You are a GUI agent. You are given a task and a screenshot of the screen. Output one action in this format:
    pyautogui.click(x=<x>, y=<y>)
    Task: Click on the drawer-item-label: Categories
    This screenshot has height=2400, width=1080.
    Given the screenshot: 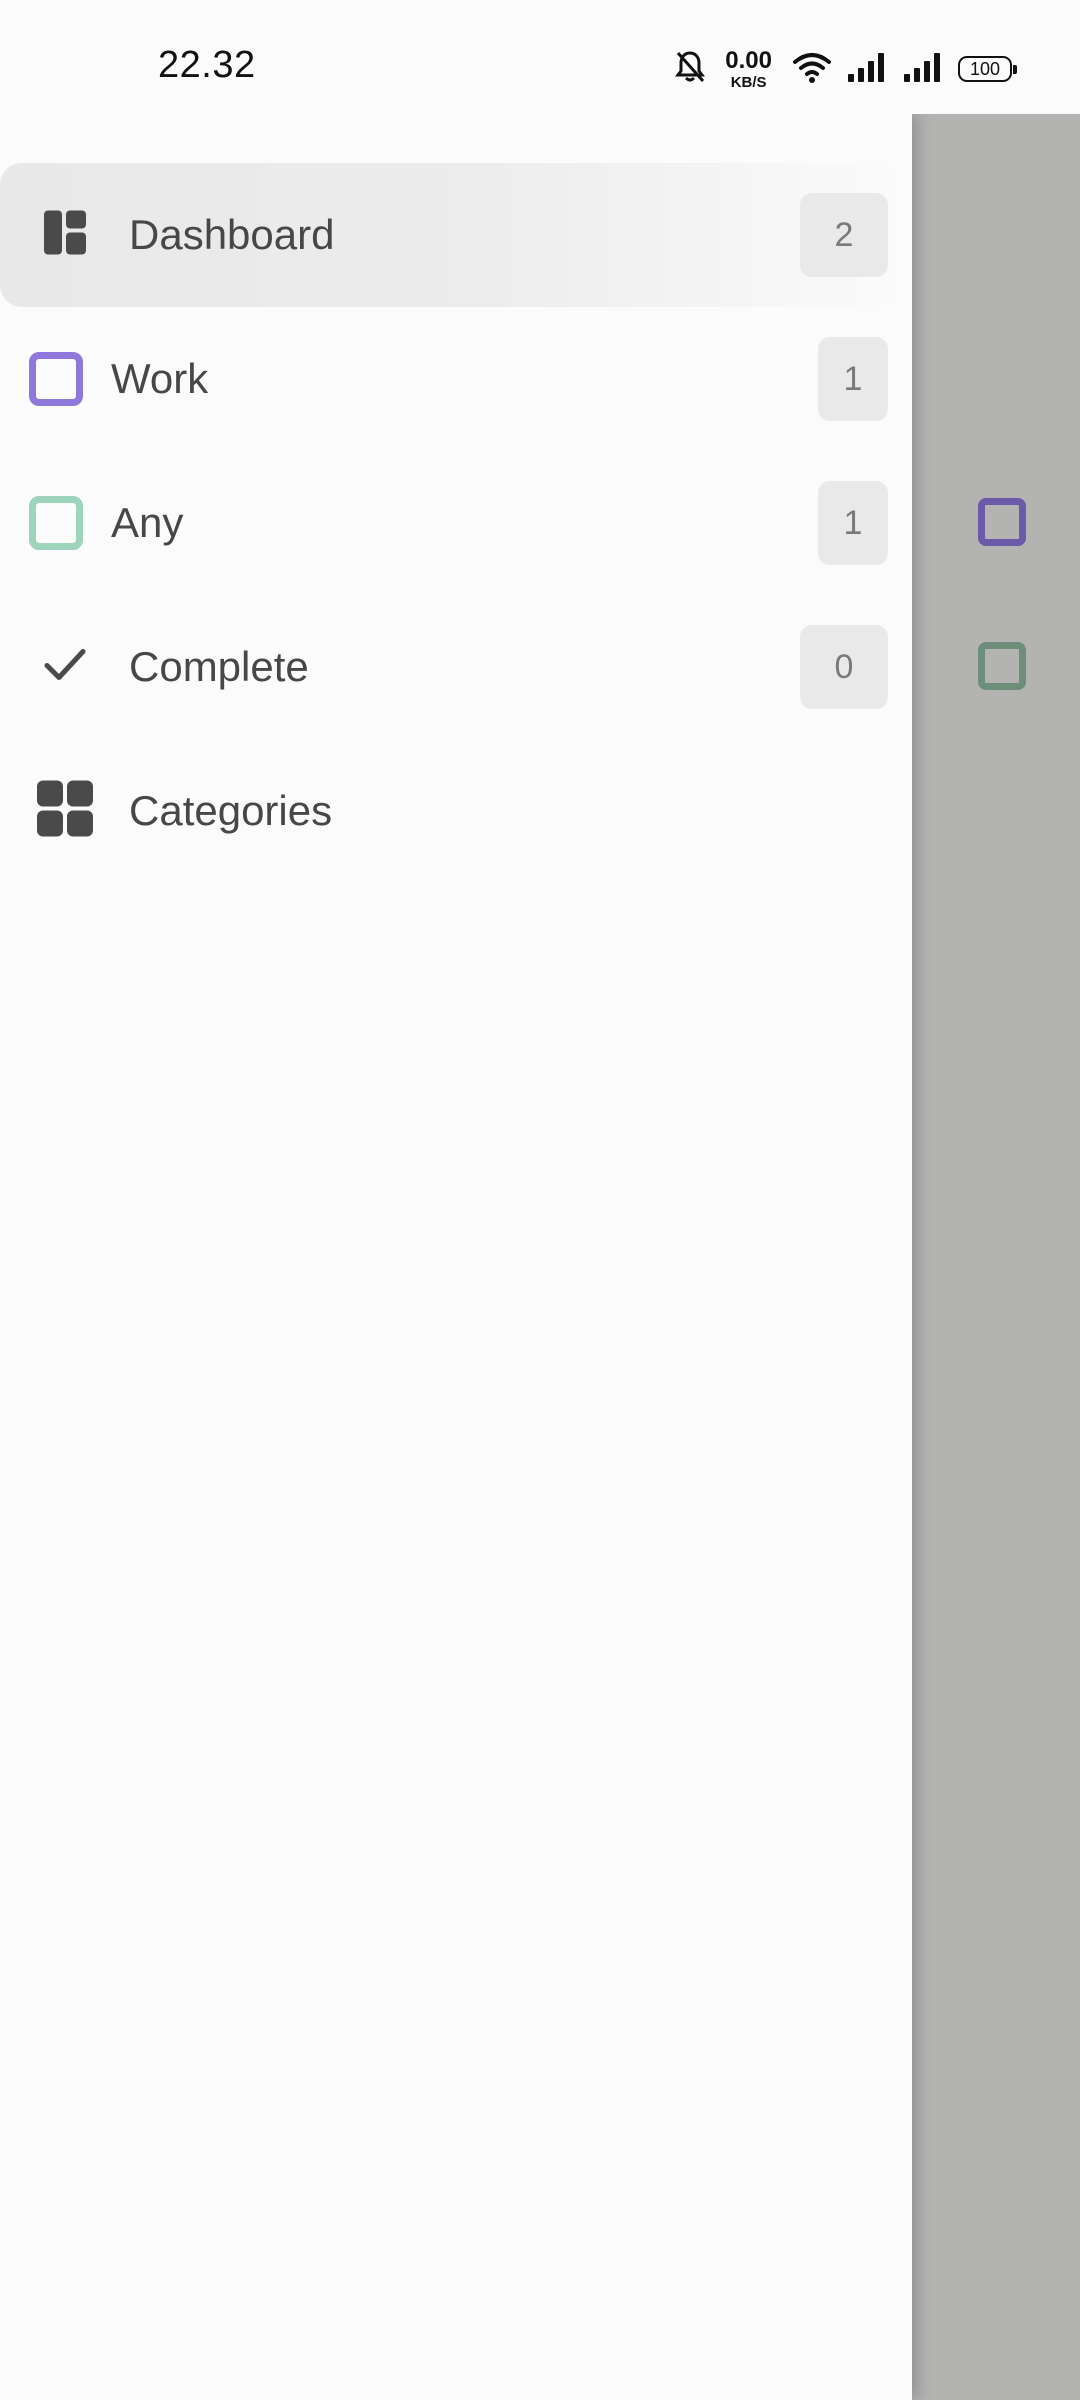 What is the action you would take?
    pyautogui.click(x=231, y=810)
    